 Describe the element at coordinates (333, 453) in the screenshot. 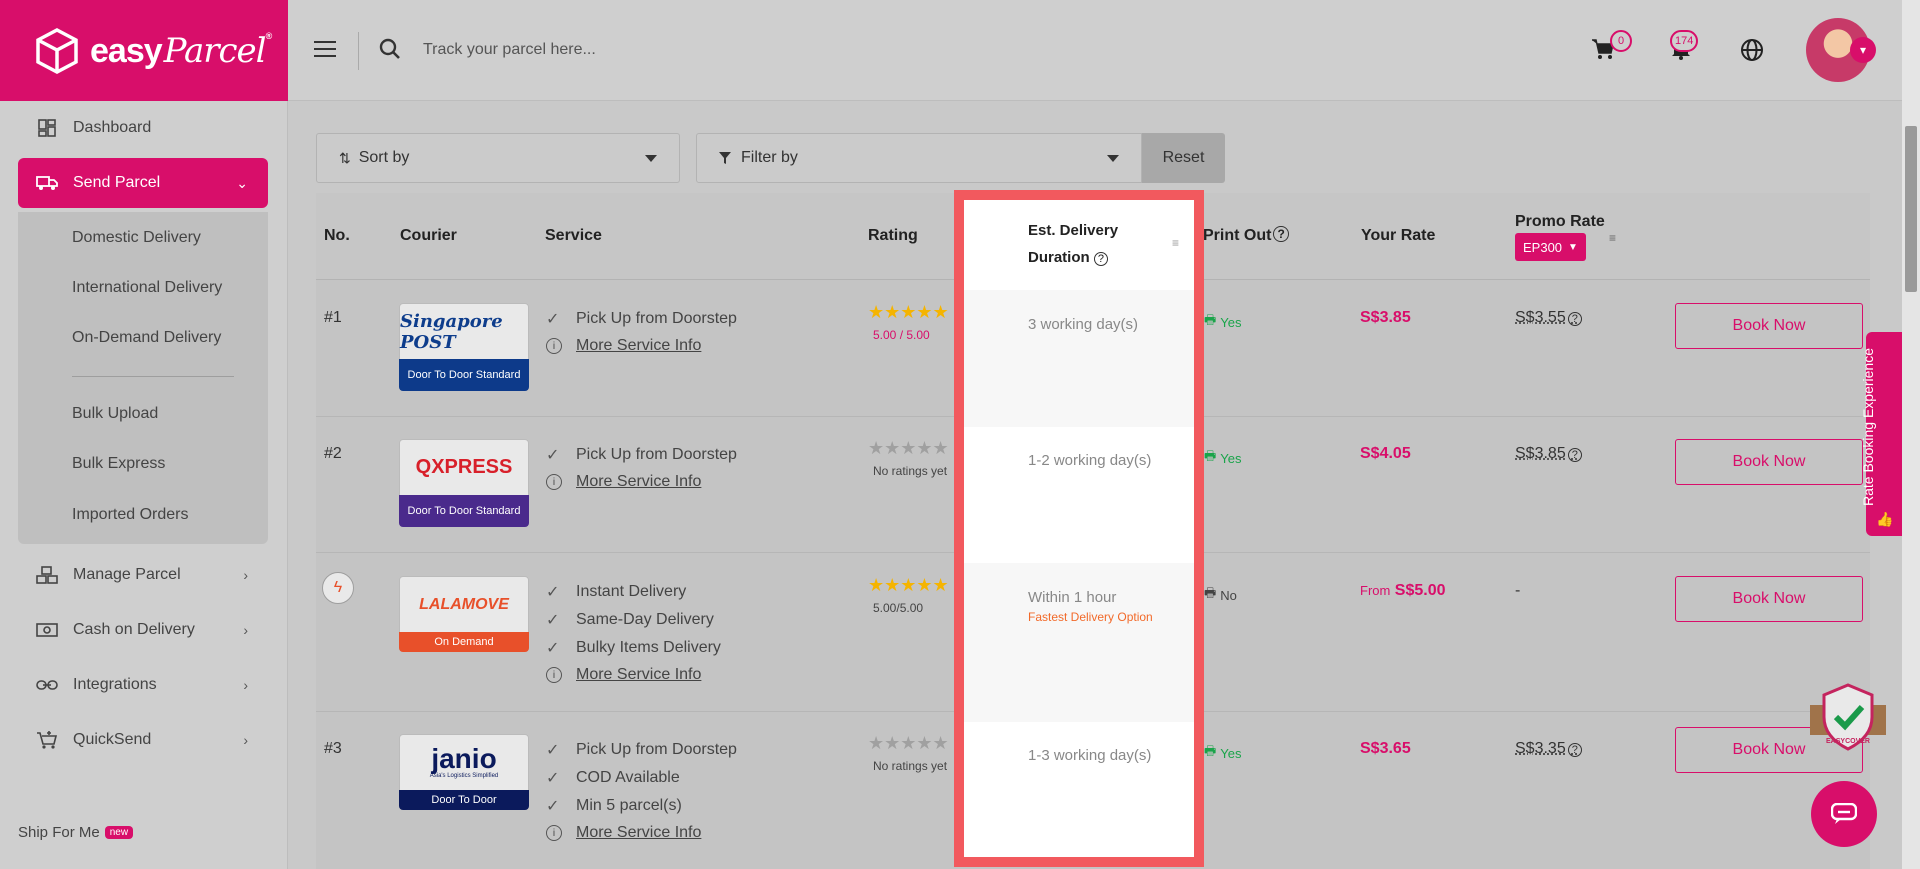

I see `row-number: #2` at that location.